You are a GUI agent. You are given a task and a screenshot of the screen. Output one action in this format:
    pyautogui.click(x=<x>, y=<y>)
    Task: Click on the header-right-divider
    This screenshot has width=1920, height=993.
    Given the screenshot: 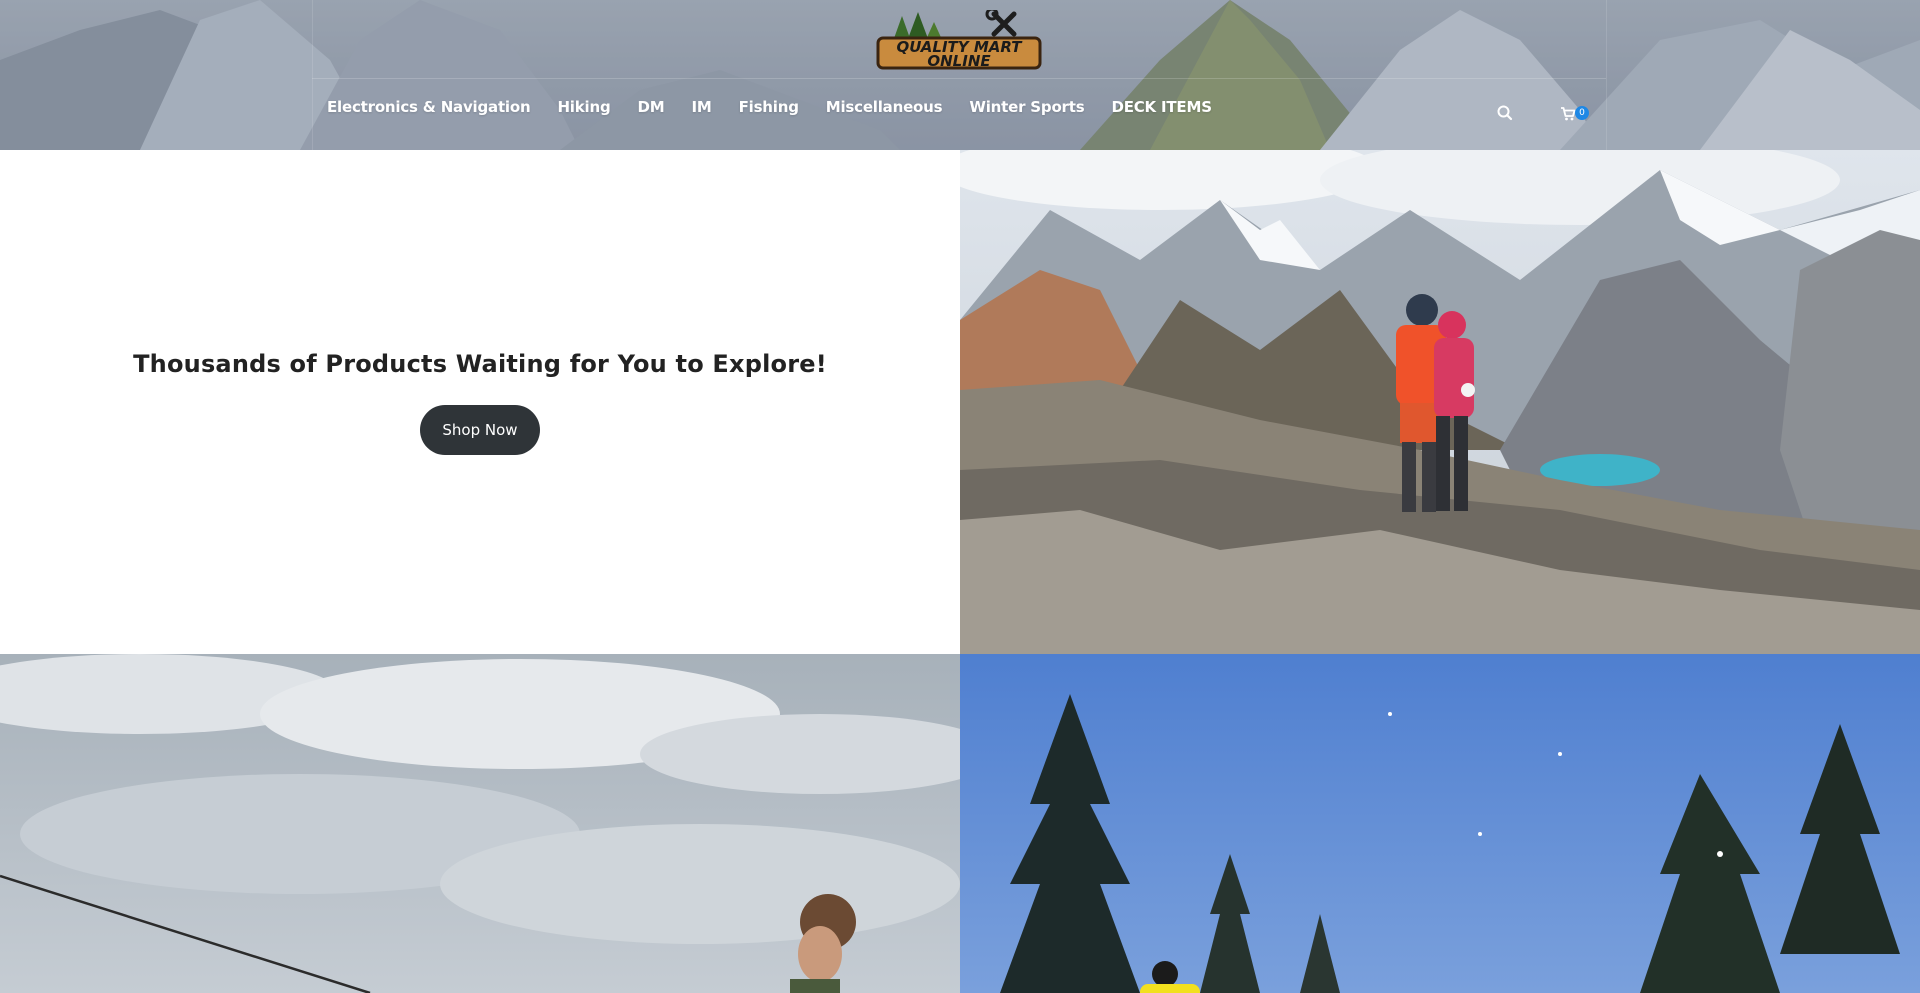 What is the action you would take?
    pyautogui.click(x=1606, y=75)
    